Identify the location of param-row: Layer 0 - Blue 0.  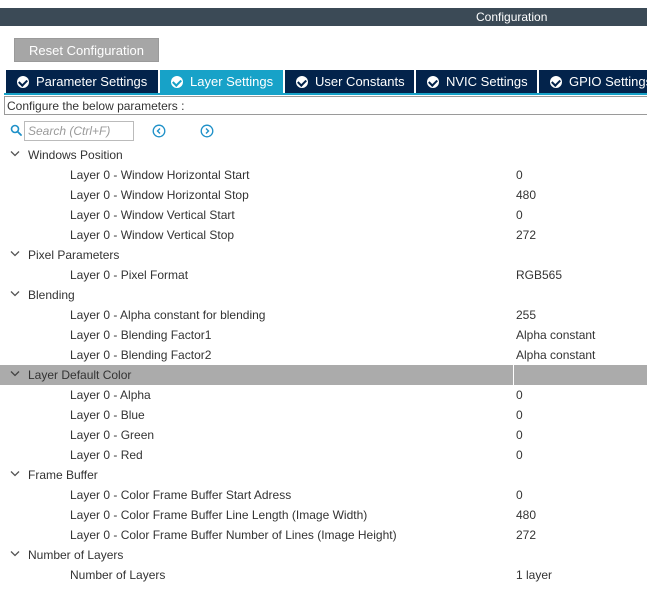
(323, 415).